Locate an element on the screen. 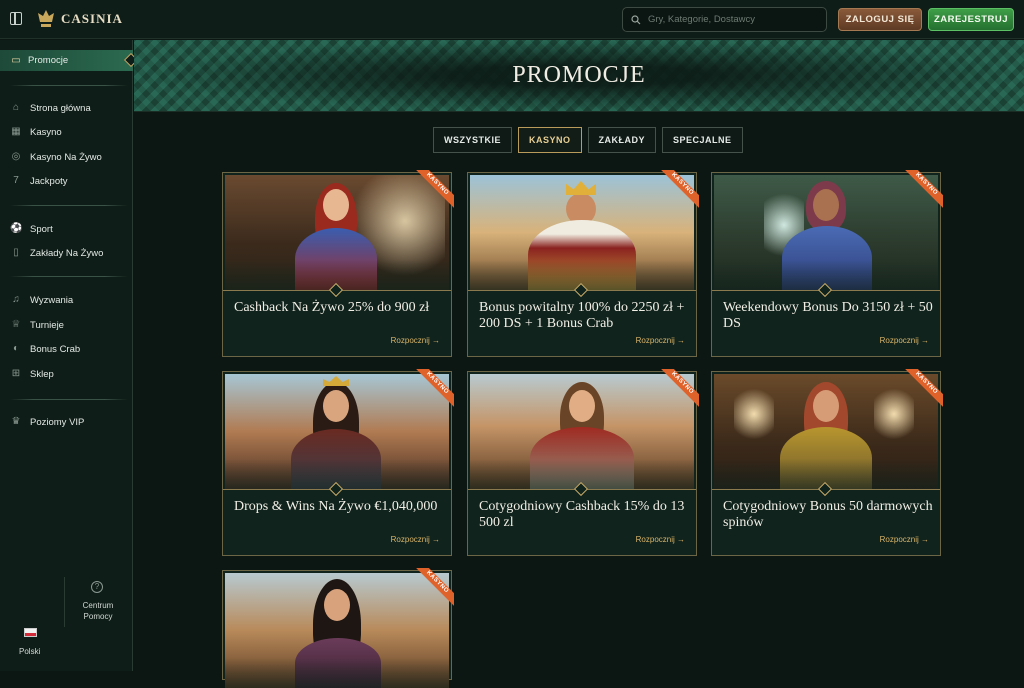 Image resolution: width=1024 pixels, height=688 pixels. trophy-icon: ♕ is located at coordinates (16, 324).